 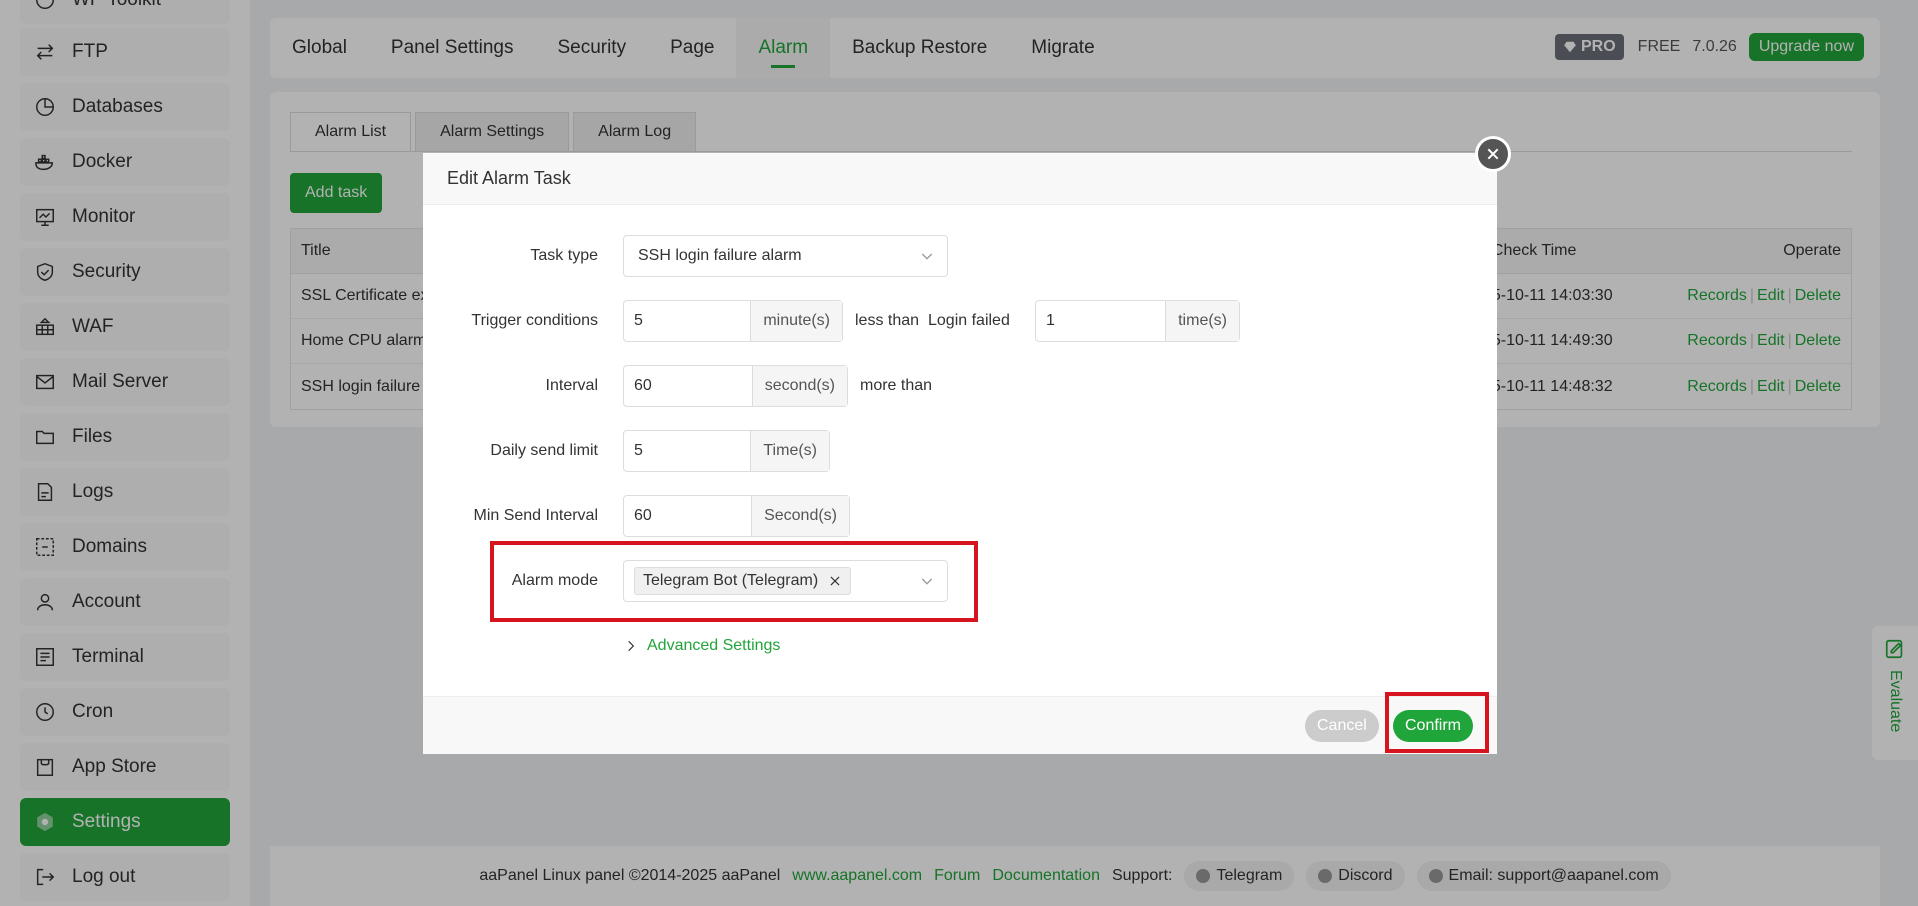 I want to click on trigger-times-input: 1 time(s), so click(x=1137, y=321).